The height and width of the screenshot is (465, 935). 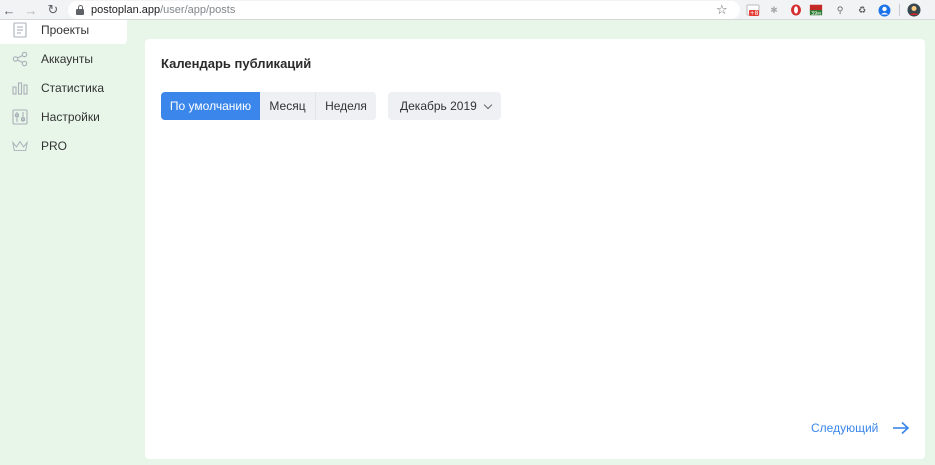 What do you see at coordinates (914, 10) in the screenshot?
I see `profile-avatar-icon` at bounding box center [914, 10].